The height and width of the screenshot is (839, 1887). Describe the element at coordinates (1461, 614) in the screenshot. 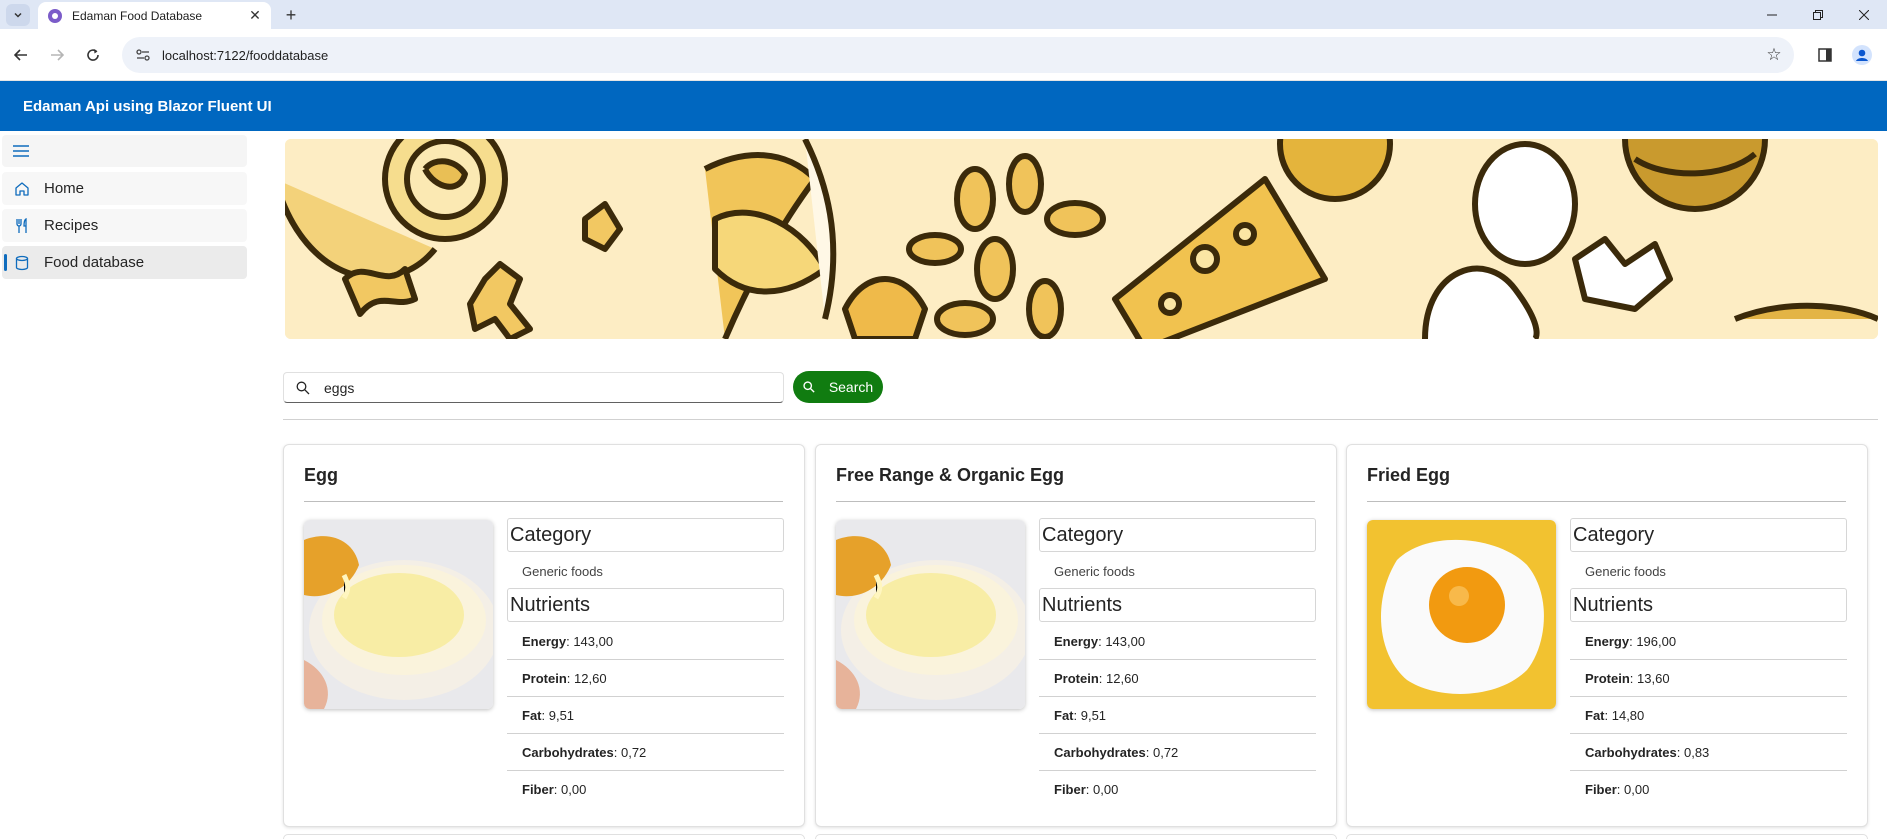

I see `food-image-fried-egg` at that location.